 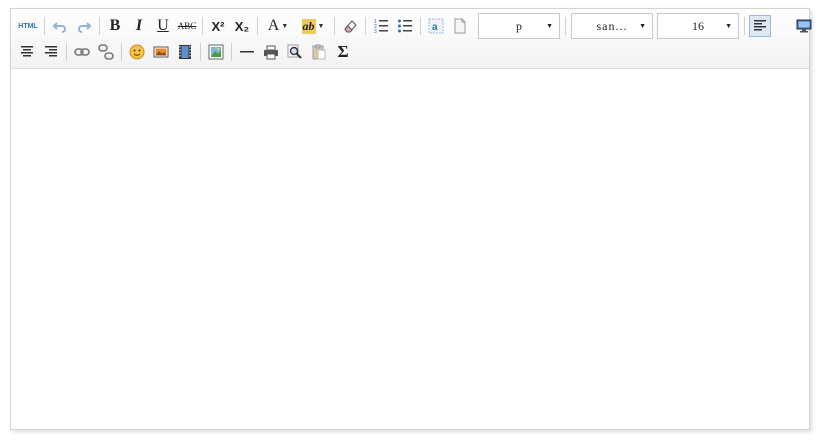 I want to click on bold-icon: B, so click(x=115, y=25).